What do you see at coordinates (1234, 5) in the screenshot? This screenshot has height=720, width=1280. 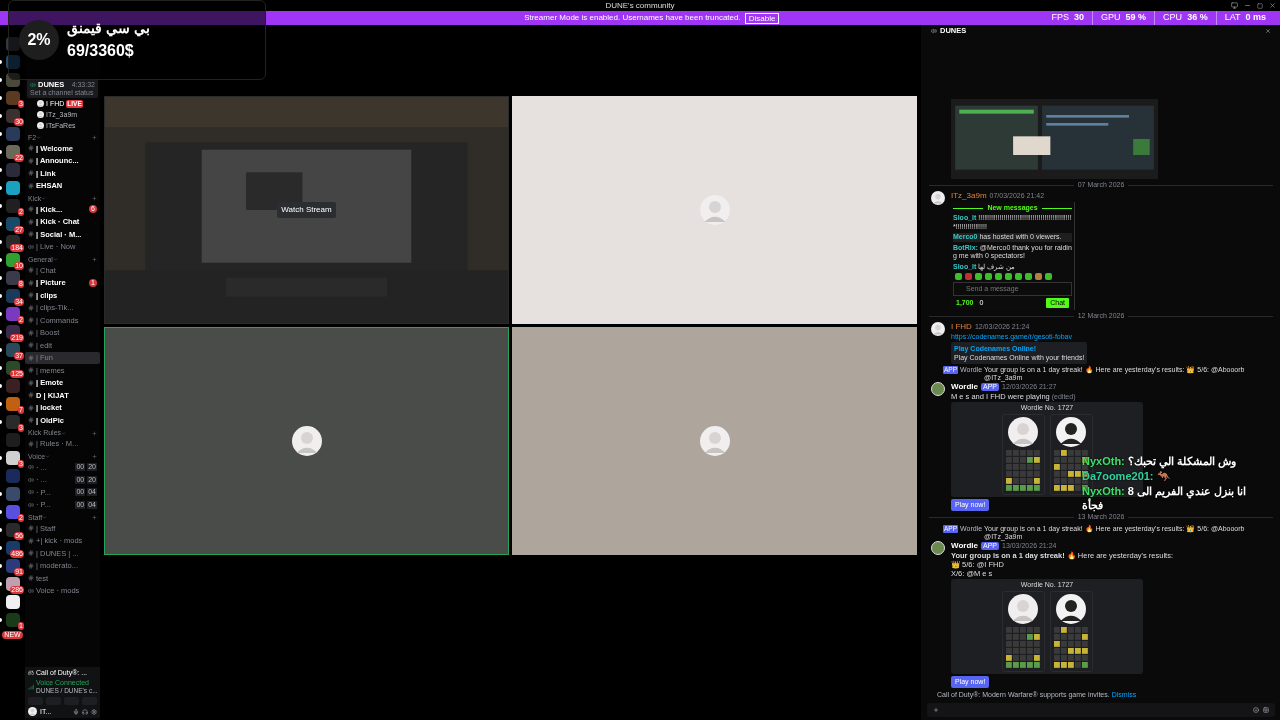 I see `monitor-icon` at bounding box center [1234, 5].